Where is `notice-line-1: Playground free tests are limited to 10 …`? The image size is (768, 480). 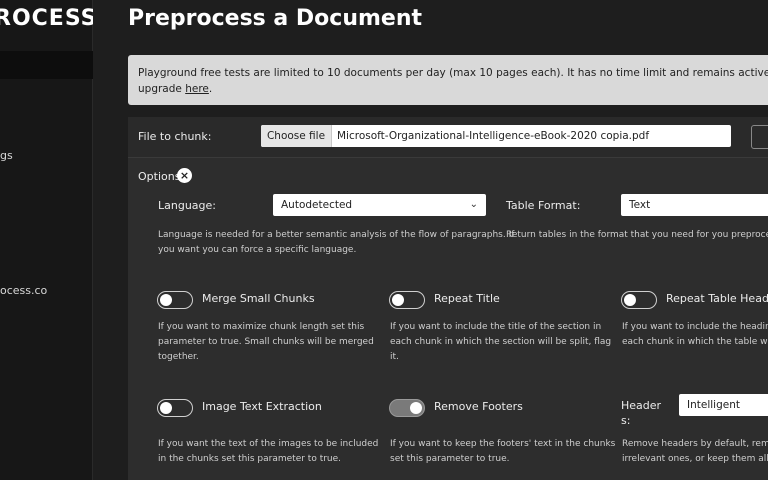
notice-line-1: Playground free tests are limited to 10 … is located at coordinates (453, 73).